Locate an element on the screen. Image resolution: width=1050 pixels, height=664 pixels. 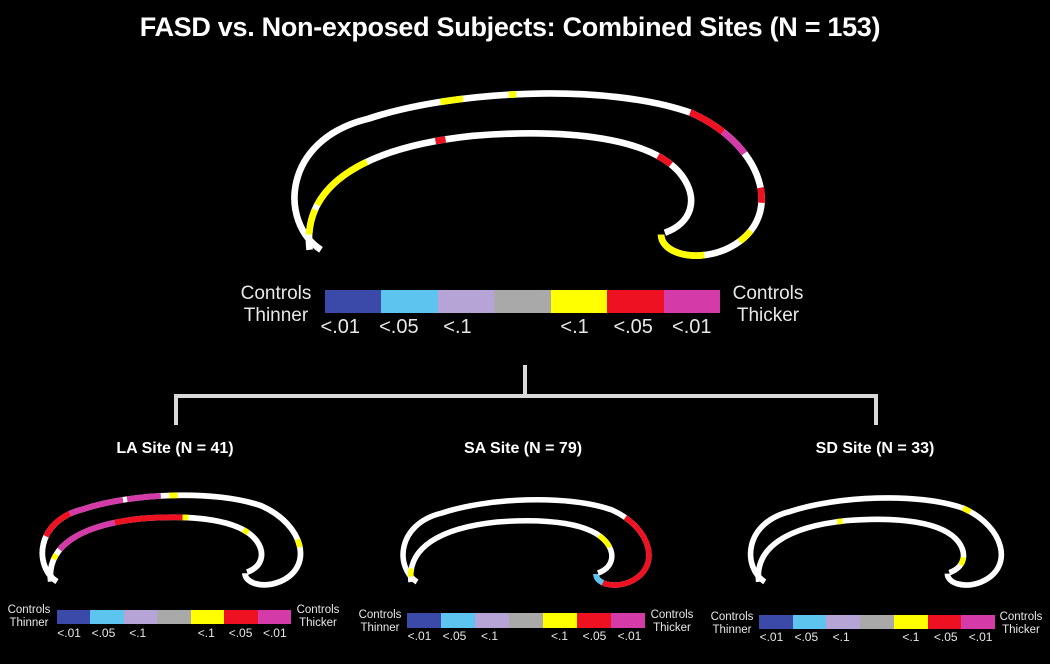
color-scale-bar-sa is located at coordinates (526, 620).